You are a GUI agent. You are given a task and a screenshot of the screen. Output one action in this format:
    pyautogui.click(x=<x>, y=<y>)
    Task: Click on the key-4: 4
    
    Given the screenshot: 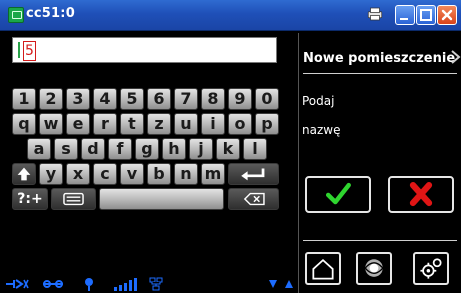 What is the action you would take?
    pyautogui.click(x=105, y=99)
    